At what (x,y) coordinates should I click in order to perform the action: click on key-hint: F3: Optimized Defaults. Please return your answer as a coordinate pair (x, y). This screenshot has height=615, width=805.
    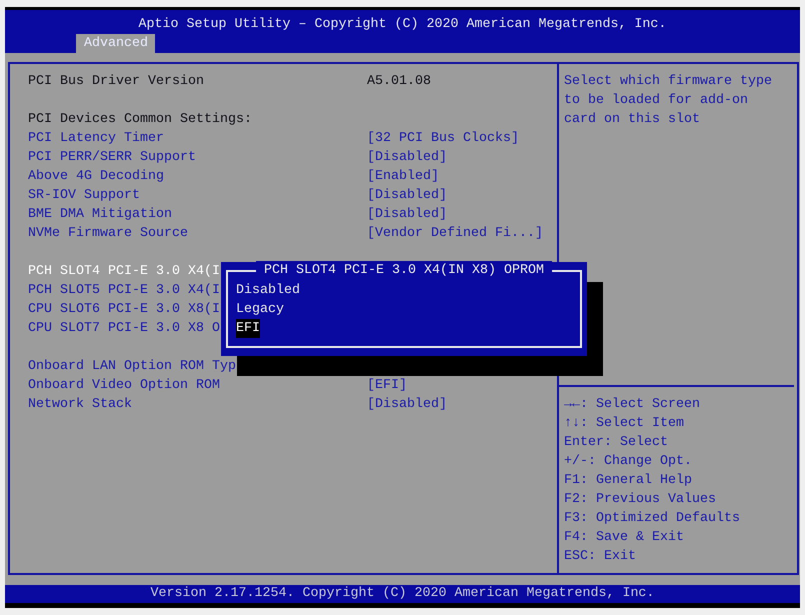
    Looking at the image, I should click on (652, 519).